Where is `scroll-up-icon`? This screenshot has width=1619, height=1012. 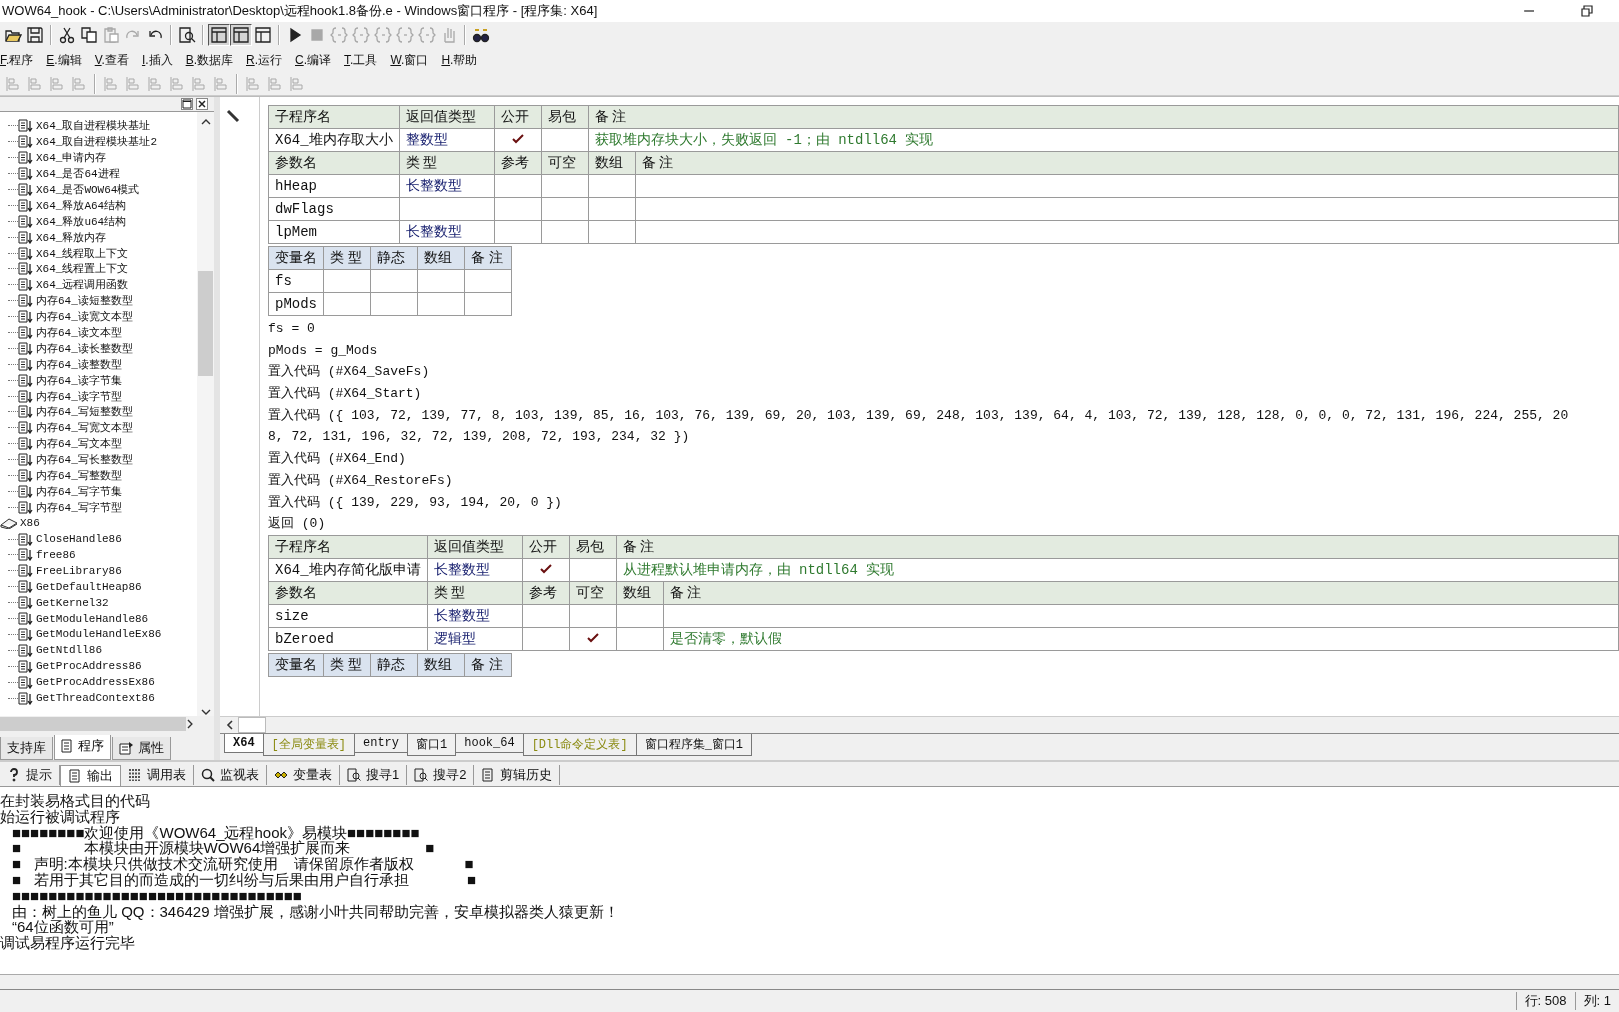
scroll-up-icon is located at coordinates (205, 122).